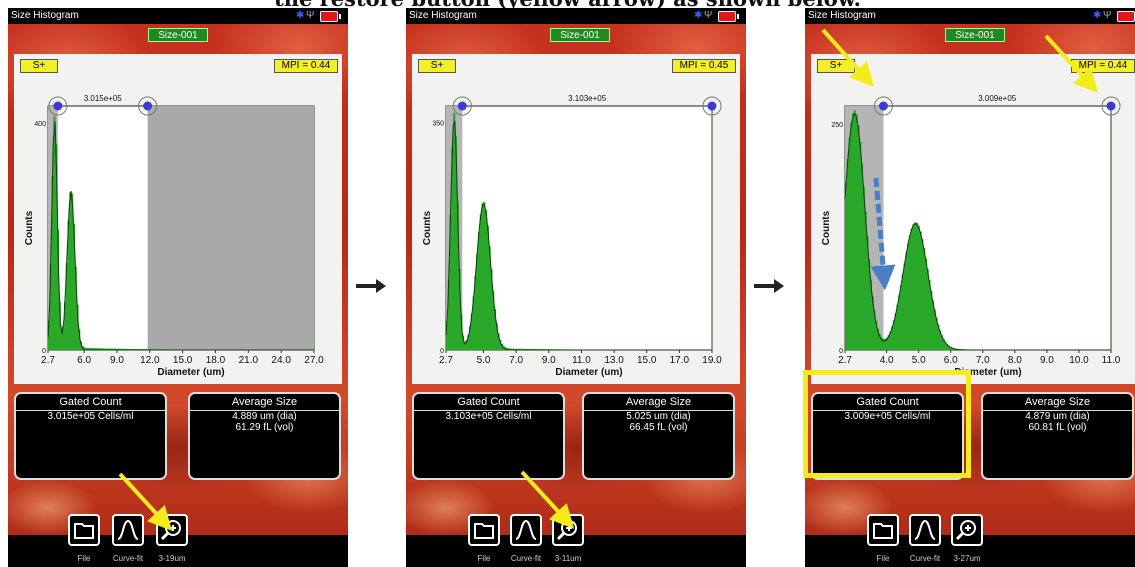 Image resolution: width=1135 pixels, height=567 pixels. What do you see at coordinates (614, 360) in the screenshot?
I see `x-tick-label: 13.0` at bounding box center [614, 360].